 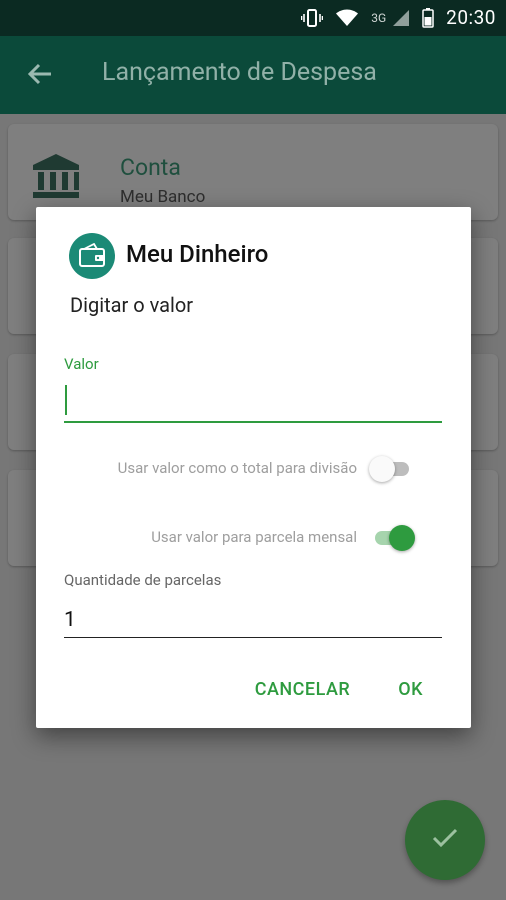 I want to click on battery-icon, so click(x=428, y=17).